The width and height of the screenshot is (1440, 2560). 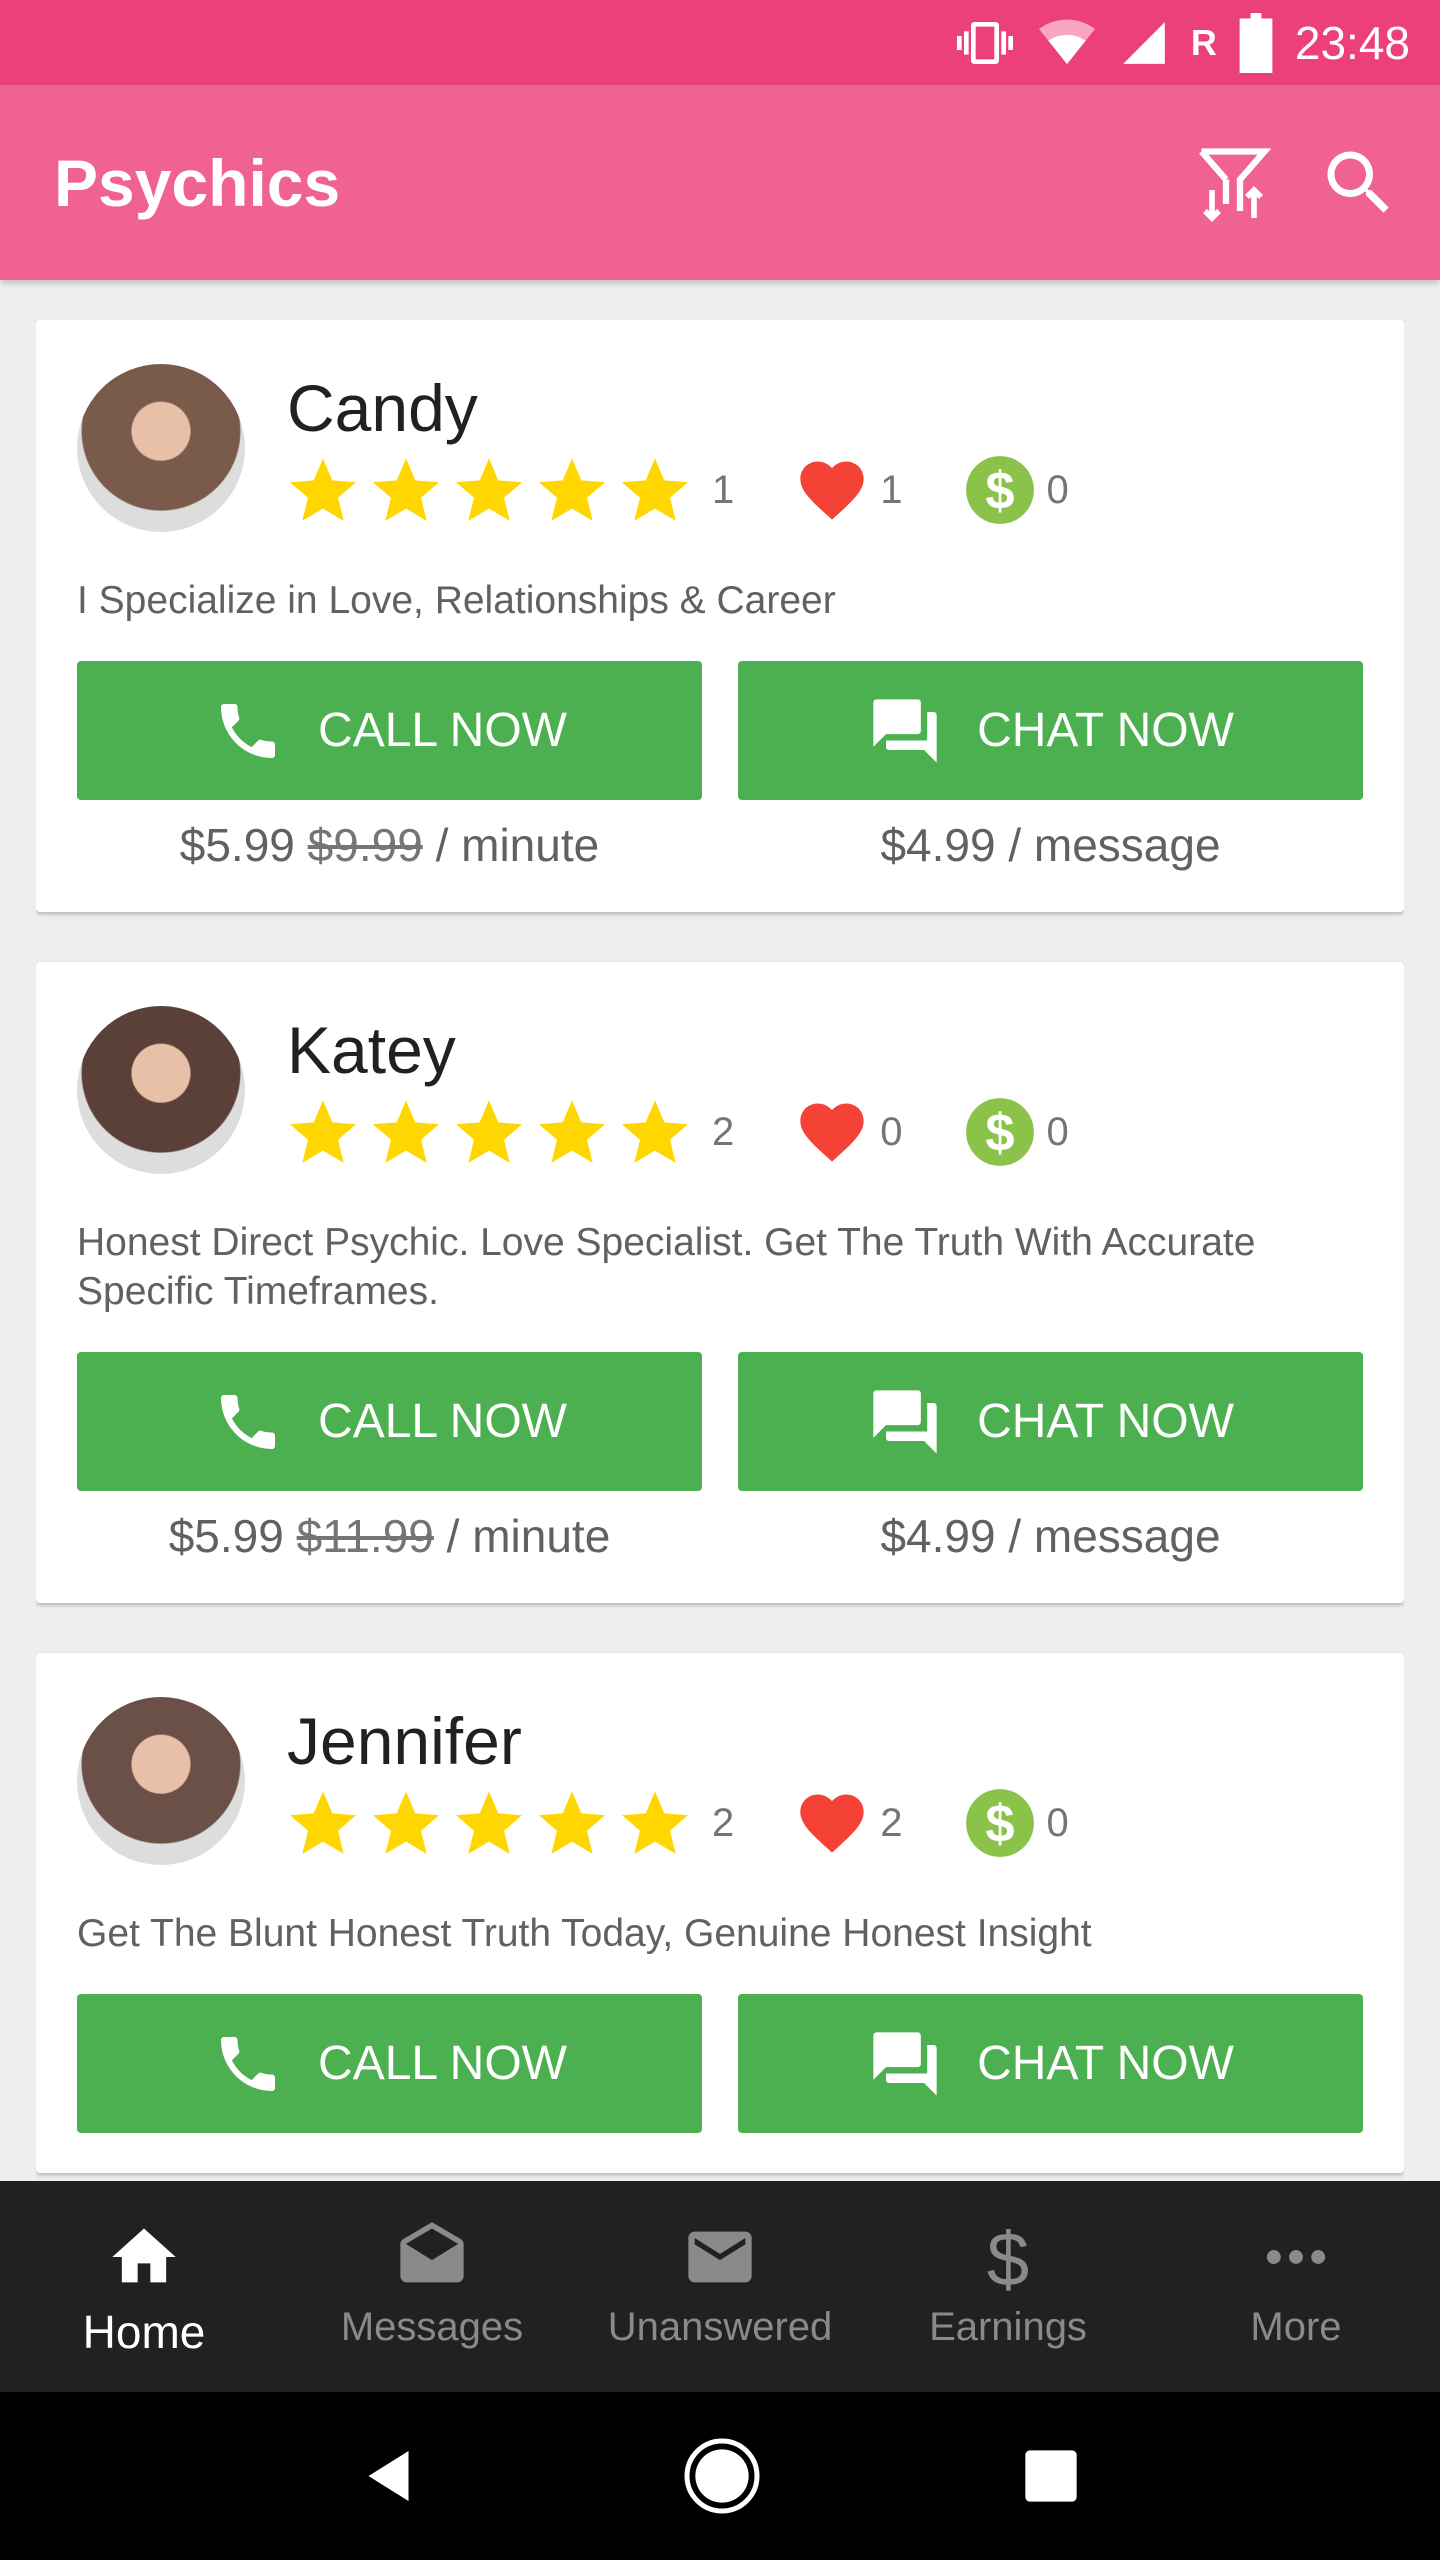 I want to click on psychic-name: Katey, so click(x=708, y=1050).